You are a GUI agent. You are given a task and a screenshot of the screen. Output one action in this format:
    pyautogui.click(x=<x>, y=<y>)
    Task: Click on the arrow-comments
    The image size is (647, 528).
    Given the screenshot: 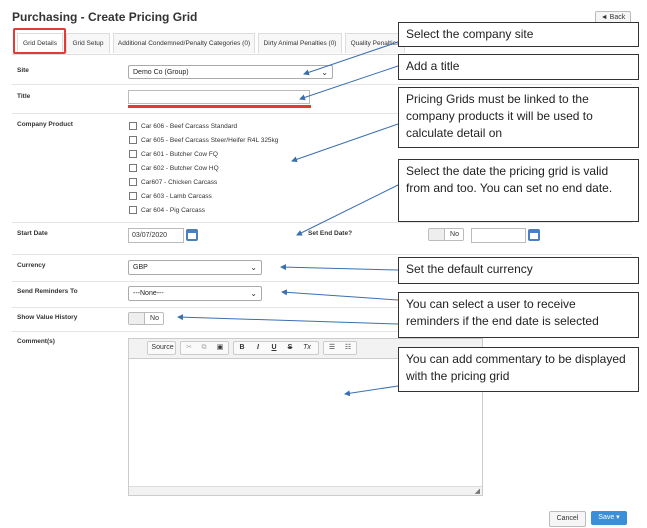 What is the action you would take?
    pyautogui.click(x=371, y=391)
    